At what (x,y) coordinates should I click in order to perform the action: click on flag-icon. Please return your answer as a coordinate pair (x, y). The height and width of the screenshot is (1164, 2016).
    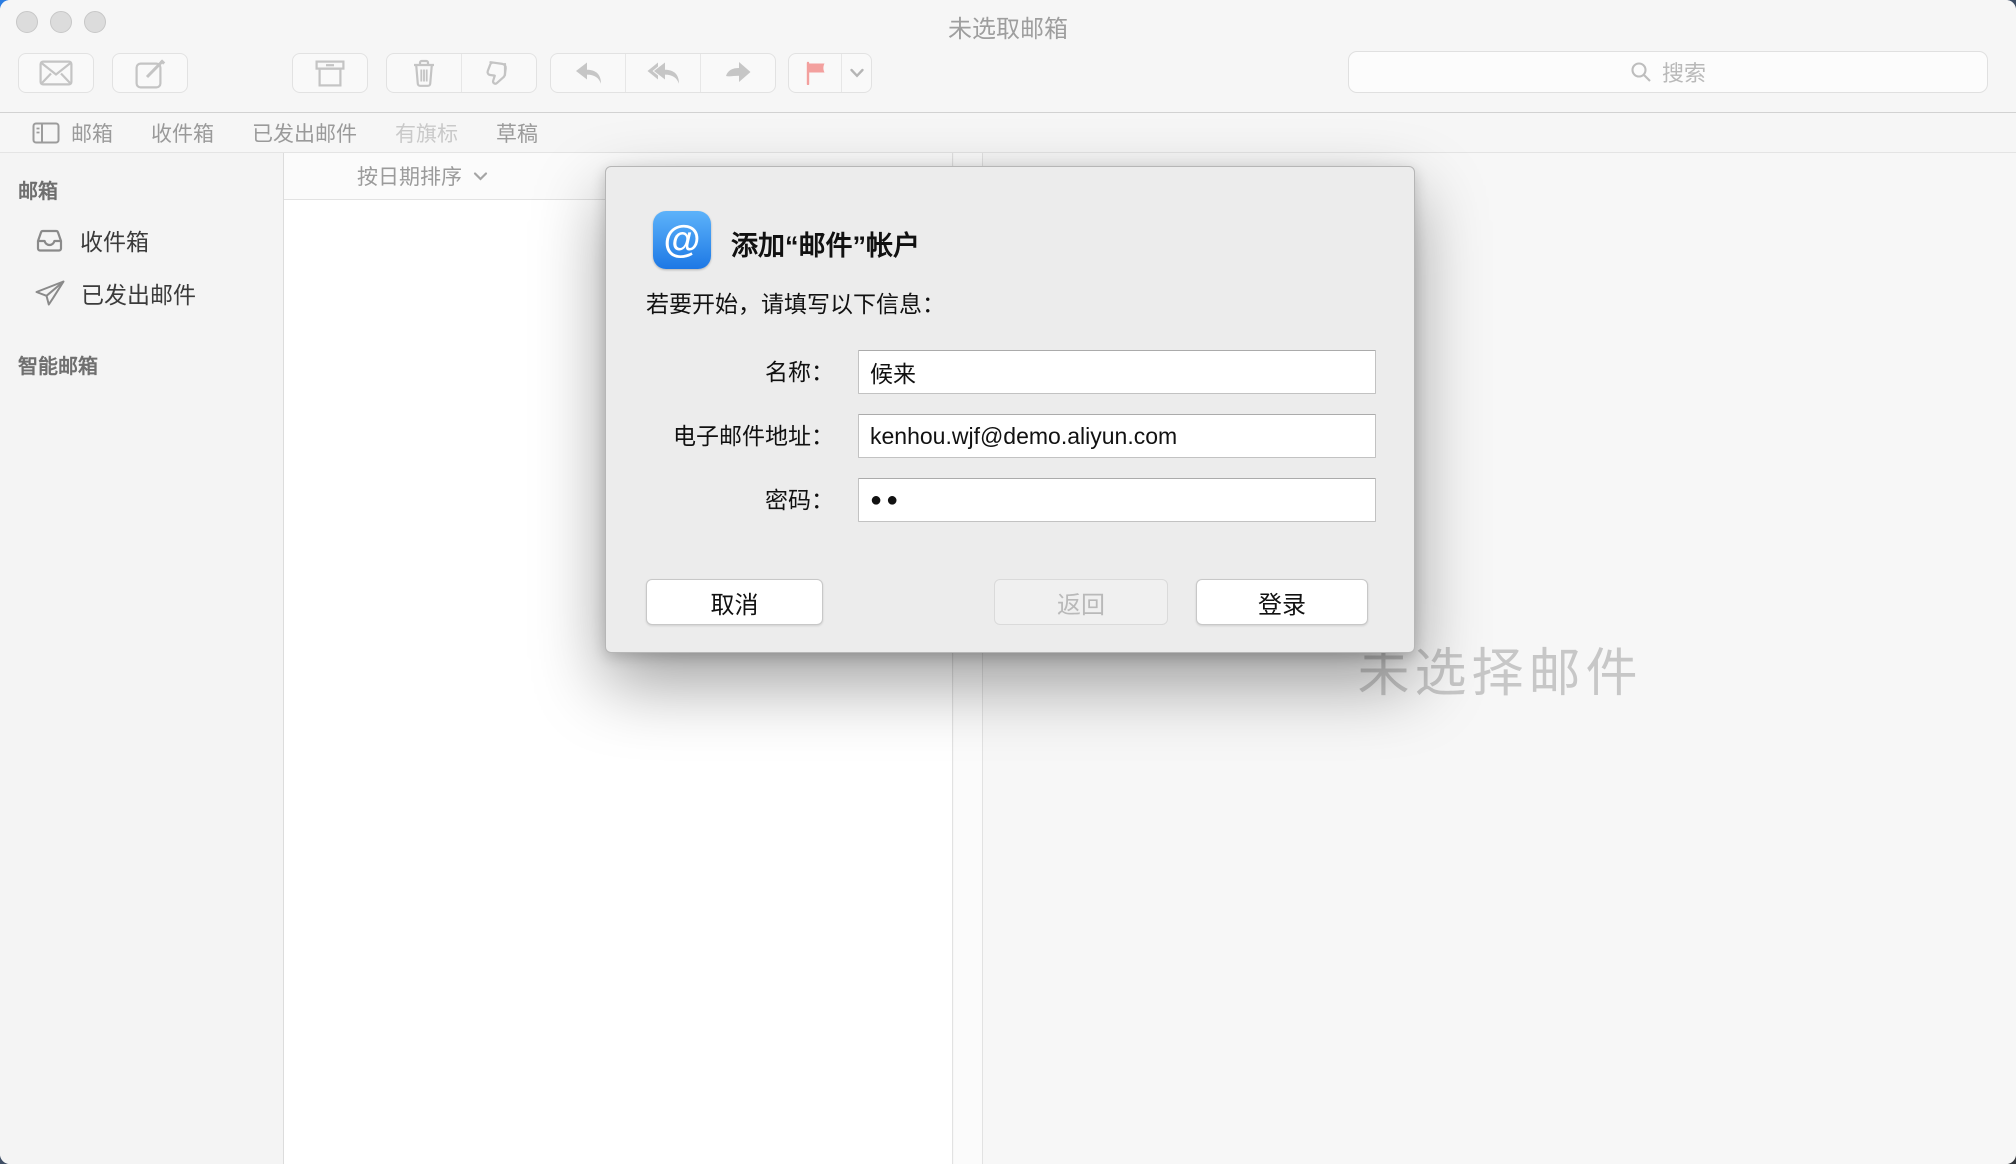
    Looking at the image, I should click on (815, 73).